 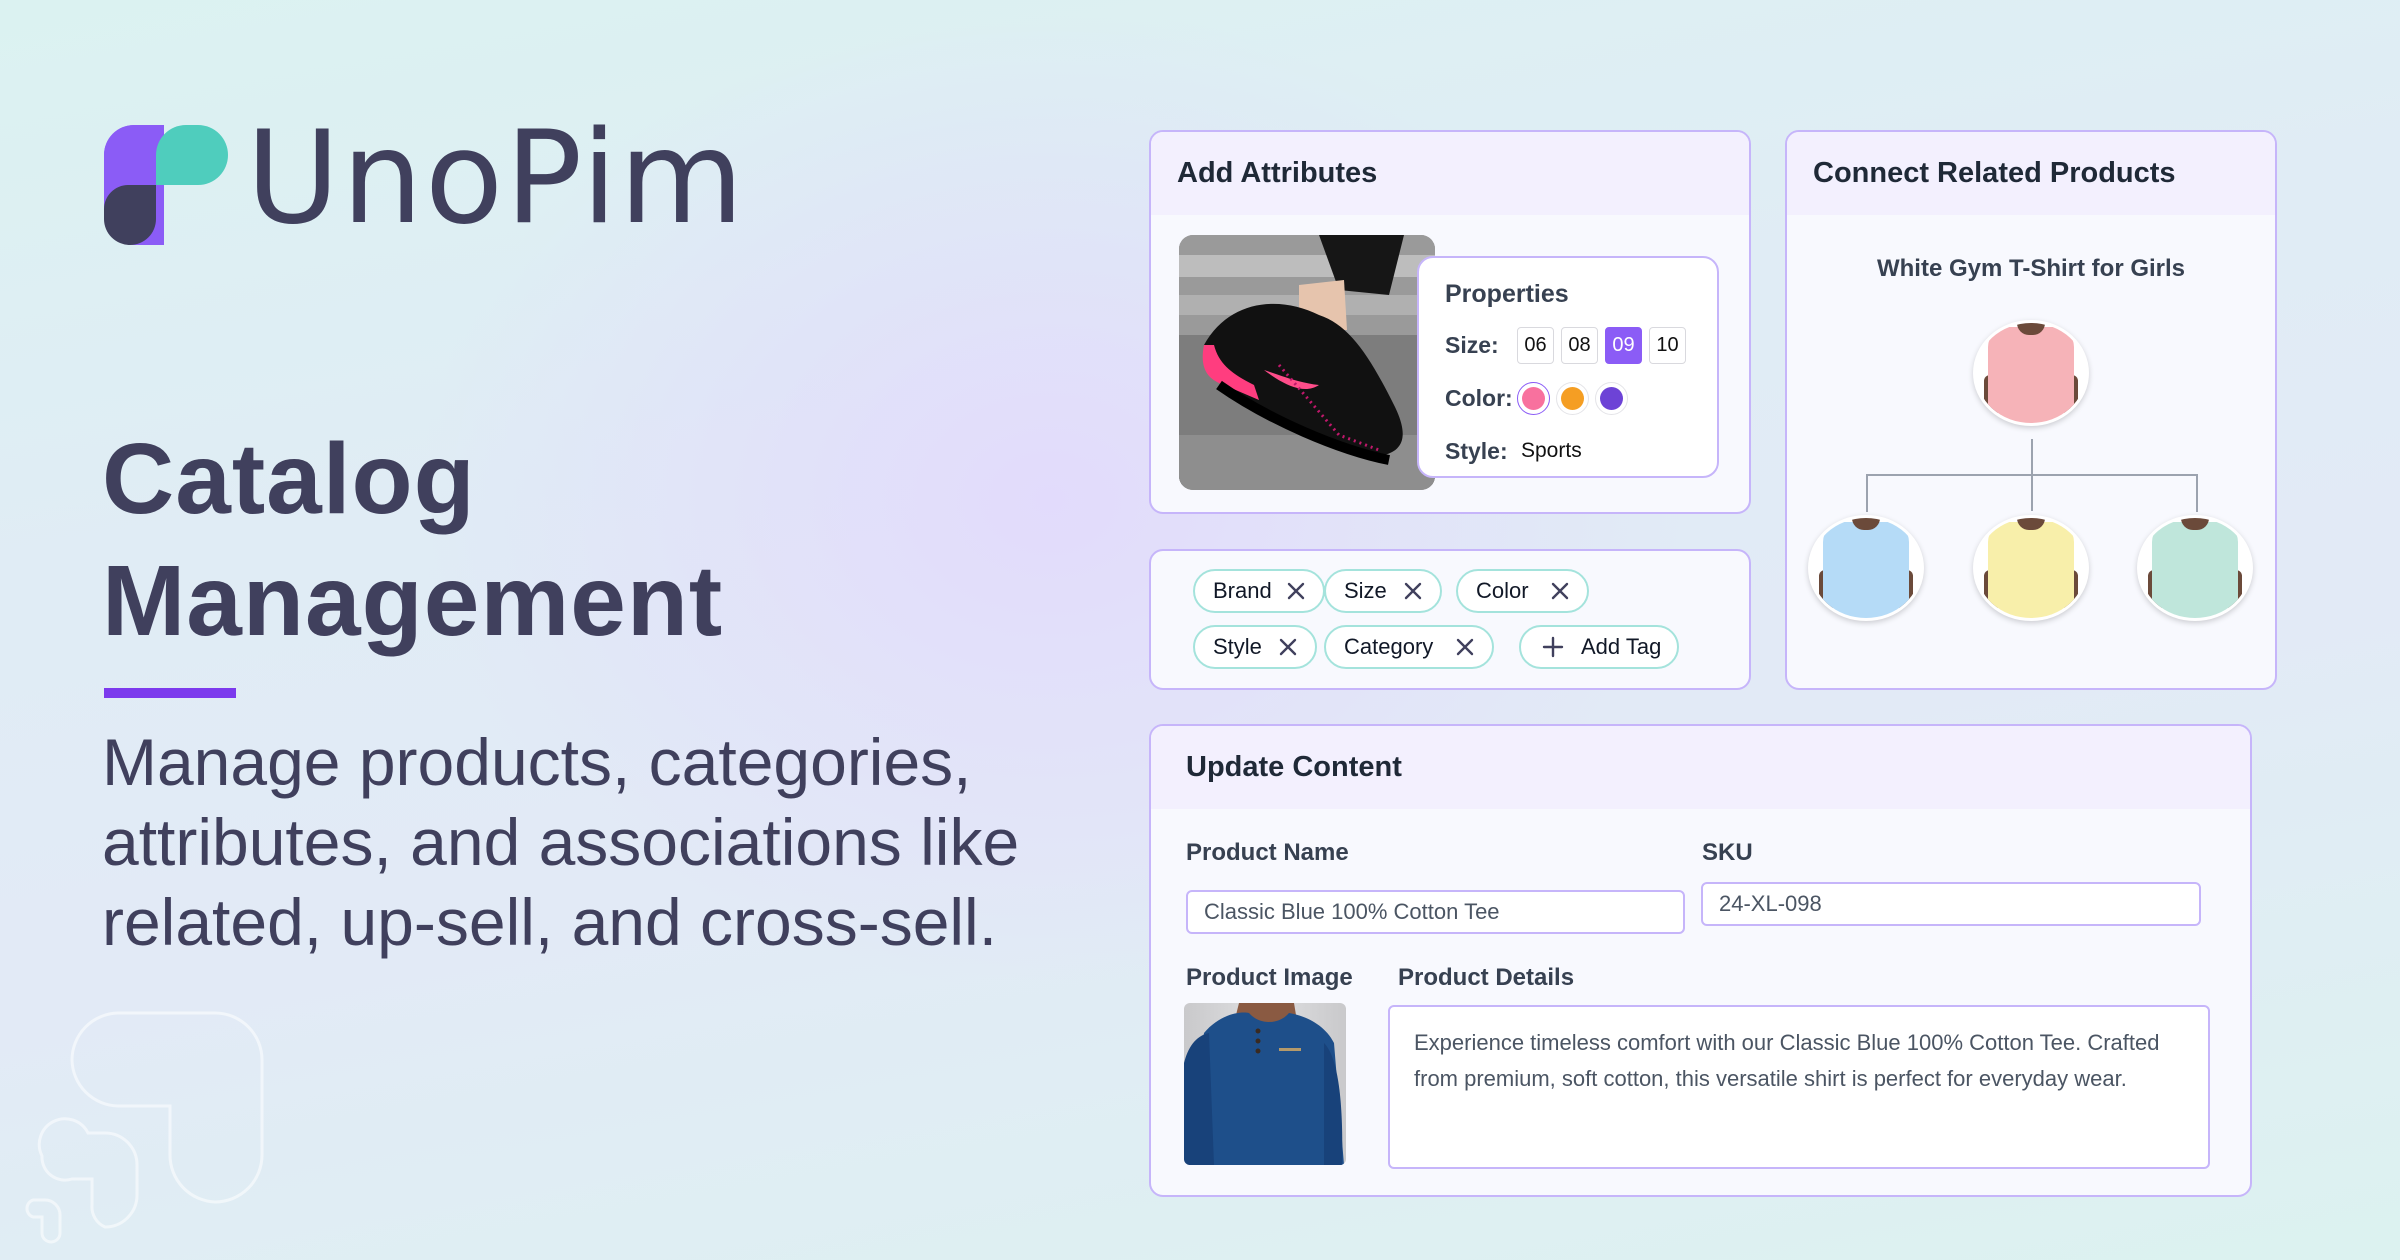 I want to click on sku-label: SKU, so click(x=1727, y=852).